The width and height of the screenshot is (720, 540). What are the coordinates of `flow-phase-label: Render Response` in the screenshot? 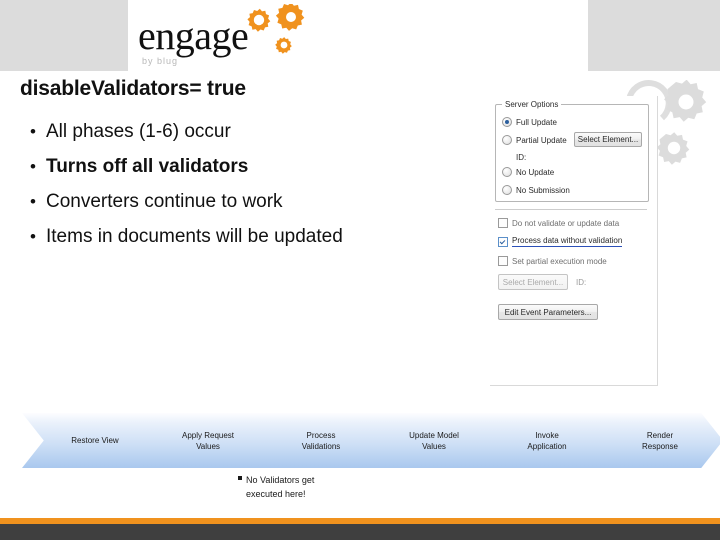 It's located at (655, 441).